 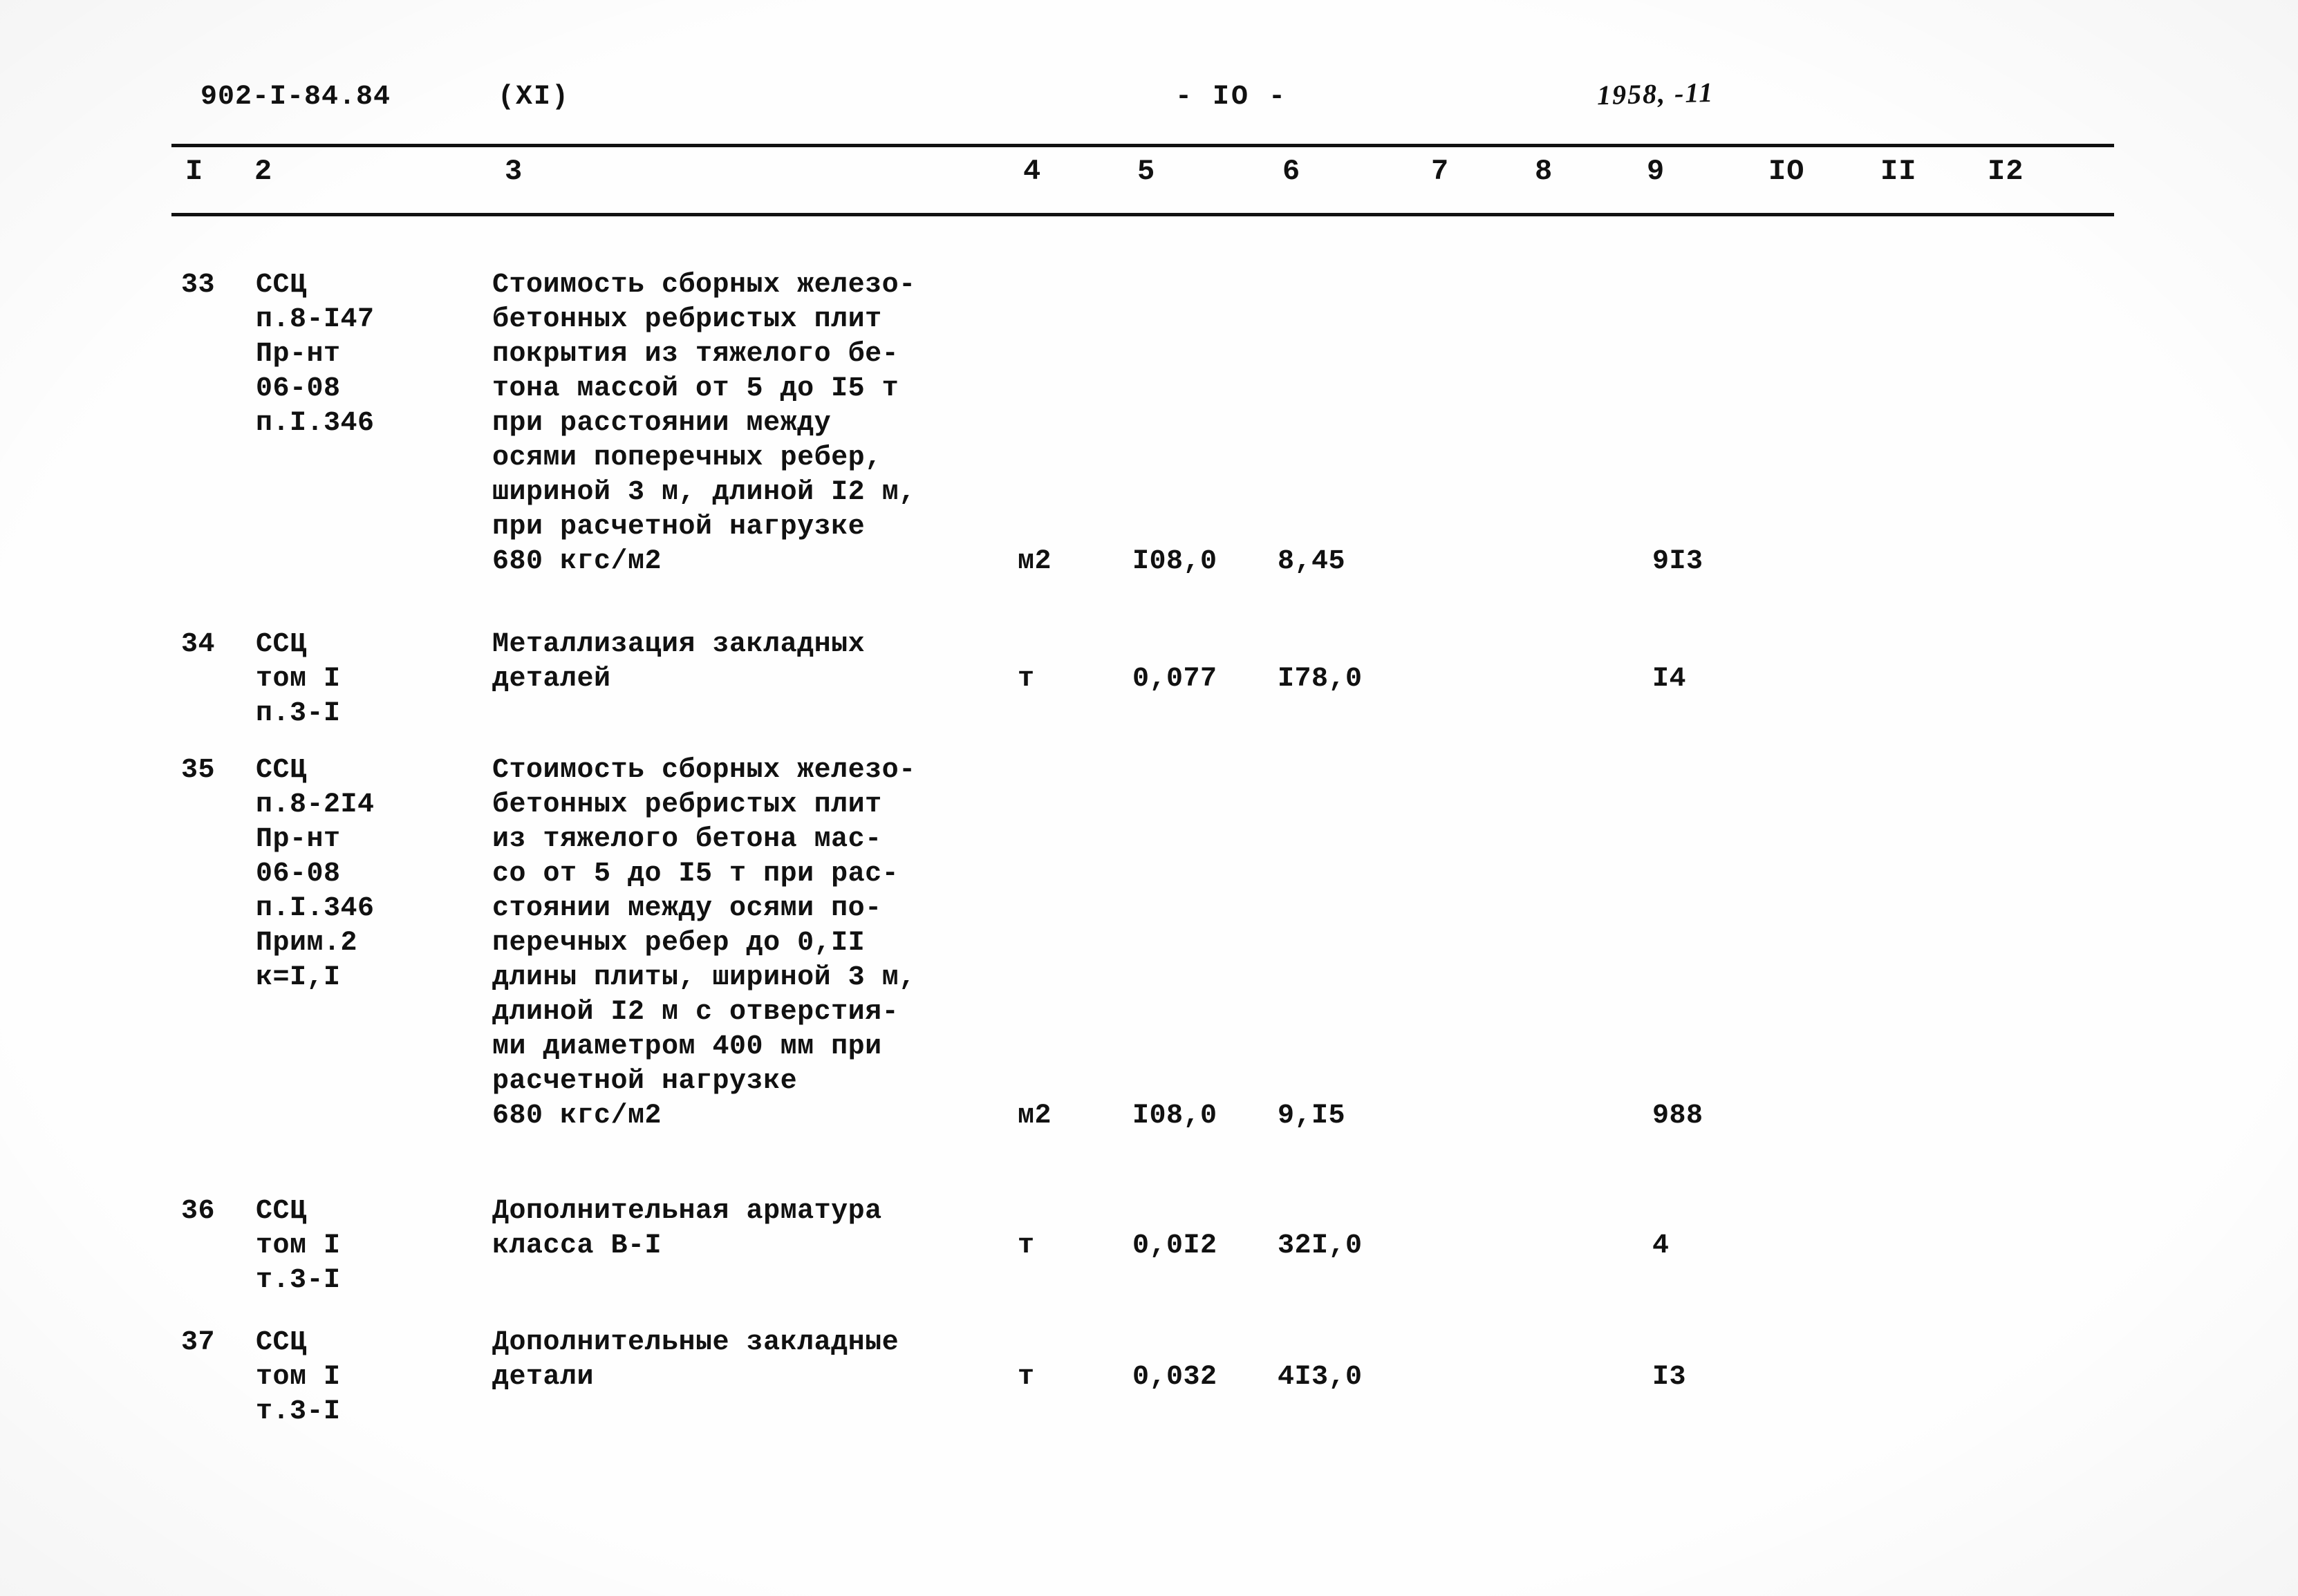 What do you see at coordinates (198, 285) in the screenshot?
I see `row-number: 33` at bounding box center [198, 285].